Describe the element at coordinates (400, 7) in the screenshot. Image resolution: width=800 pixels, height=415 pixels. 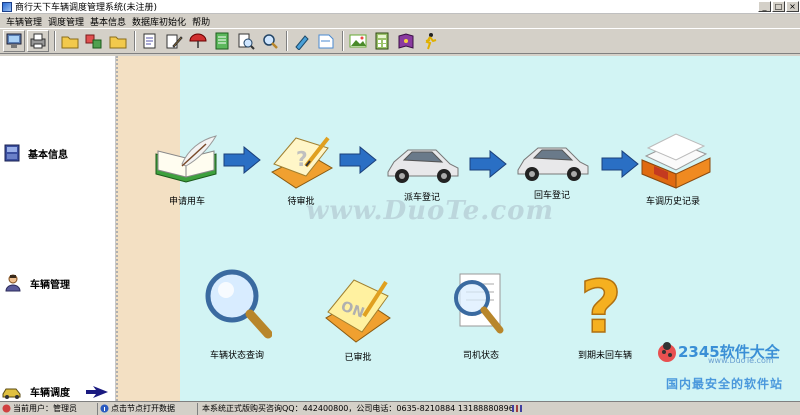
I see `title-bar: 商行天下车辆调度管理系统(未注册) _ □ ×` at that location.